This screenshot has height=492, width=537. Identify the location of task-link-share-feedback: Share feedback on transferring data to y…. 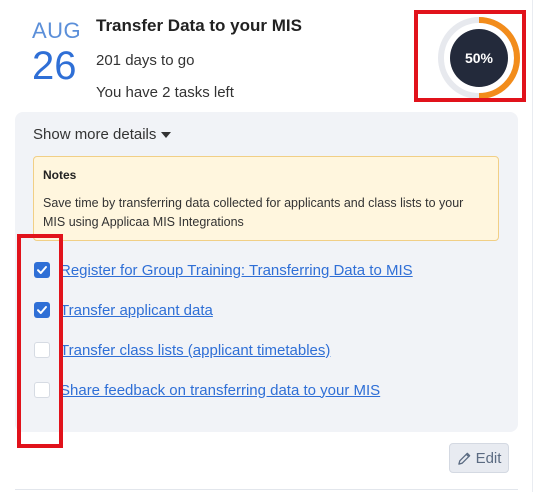
(220, 390).